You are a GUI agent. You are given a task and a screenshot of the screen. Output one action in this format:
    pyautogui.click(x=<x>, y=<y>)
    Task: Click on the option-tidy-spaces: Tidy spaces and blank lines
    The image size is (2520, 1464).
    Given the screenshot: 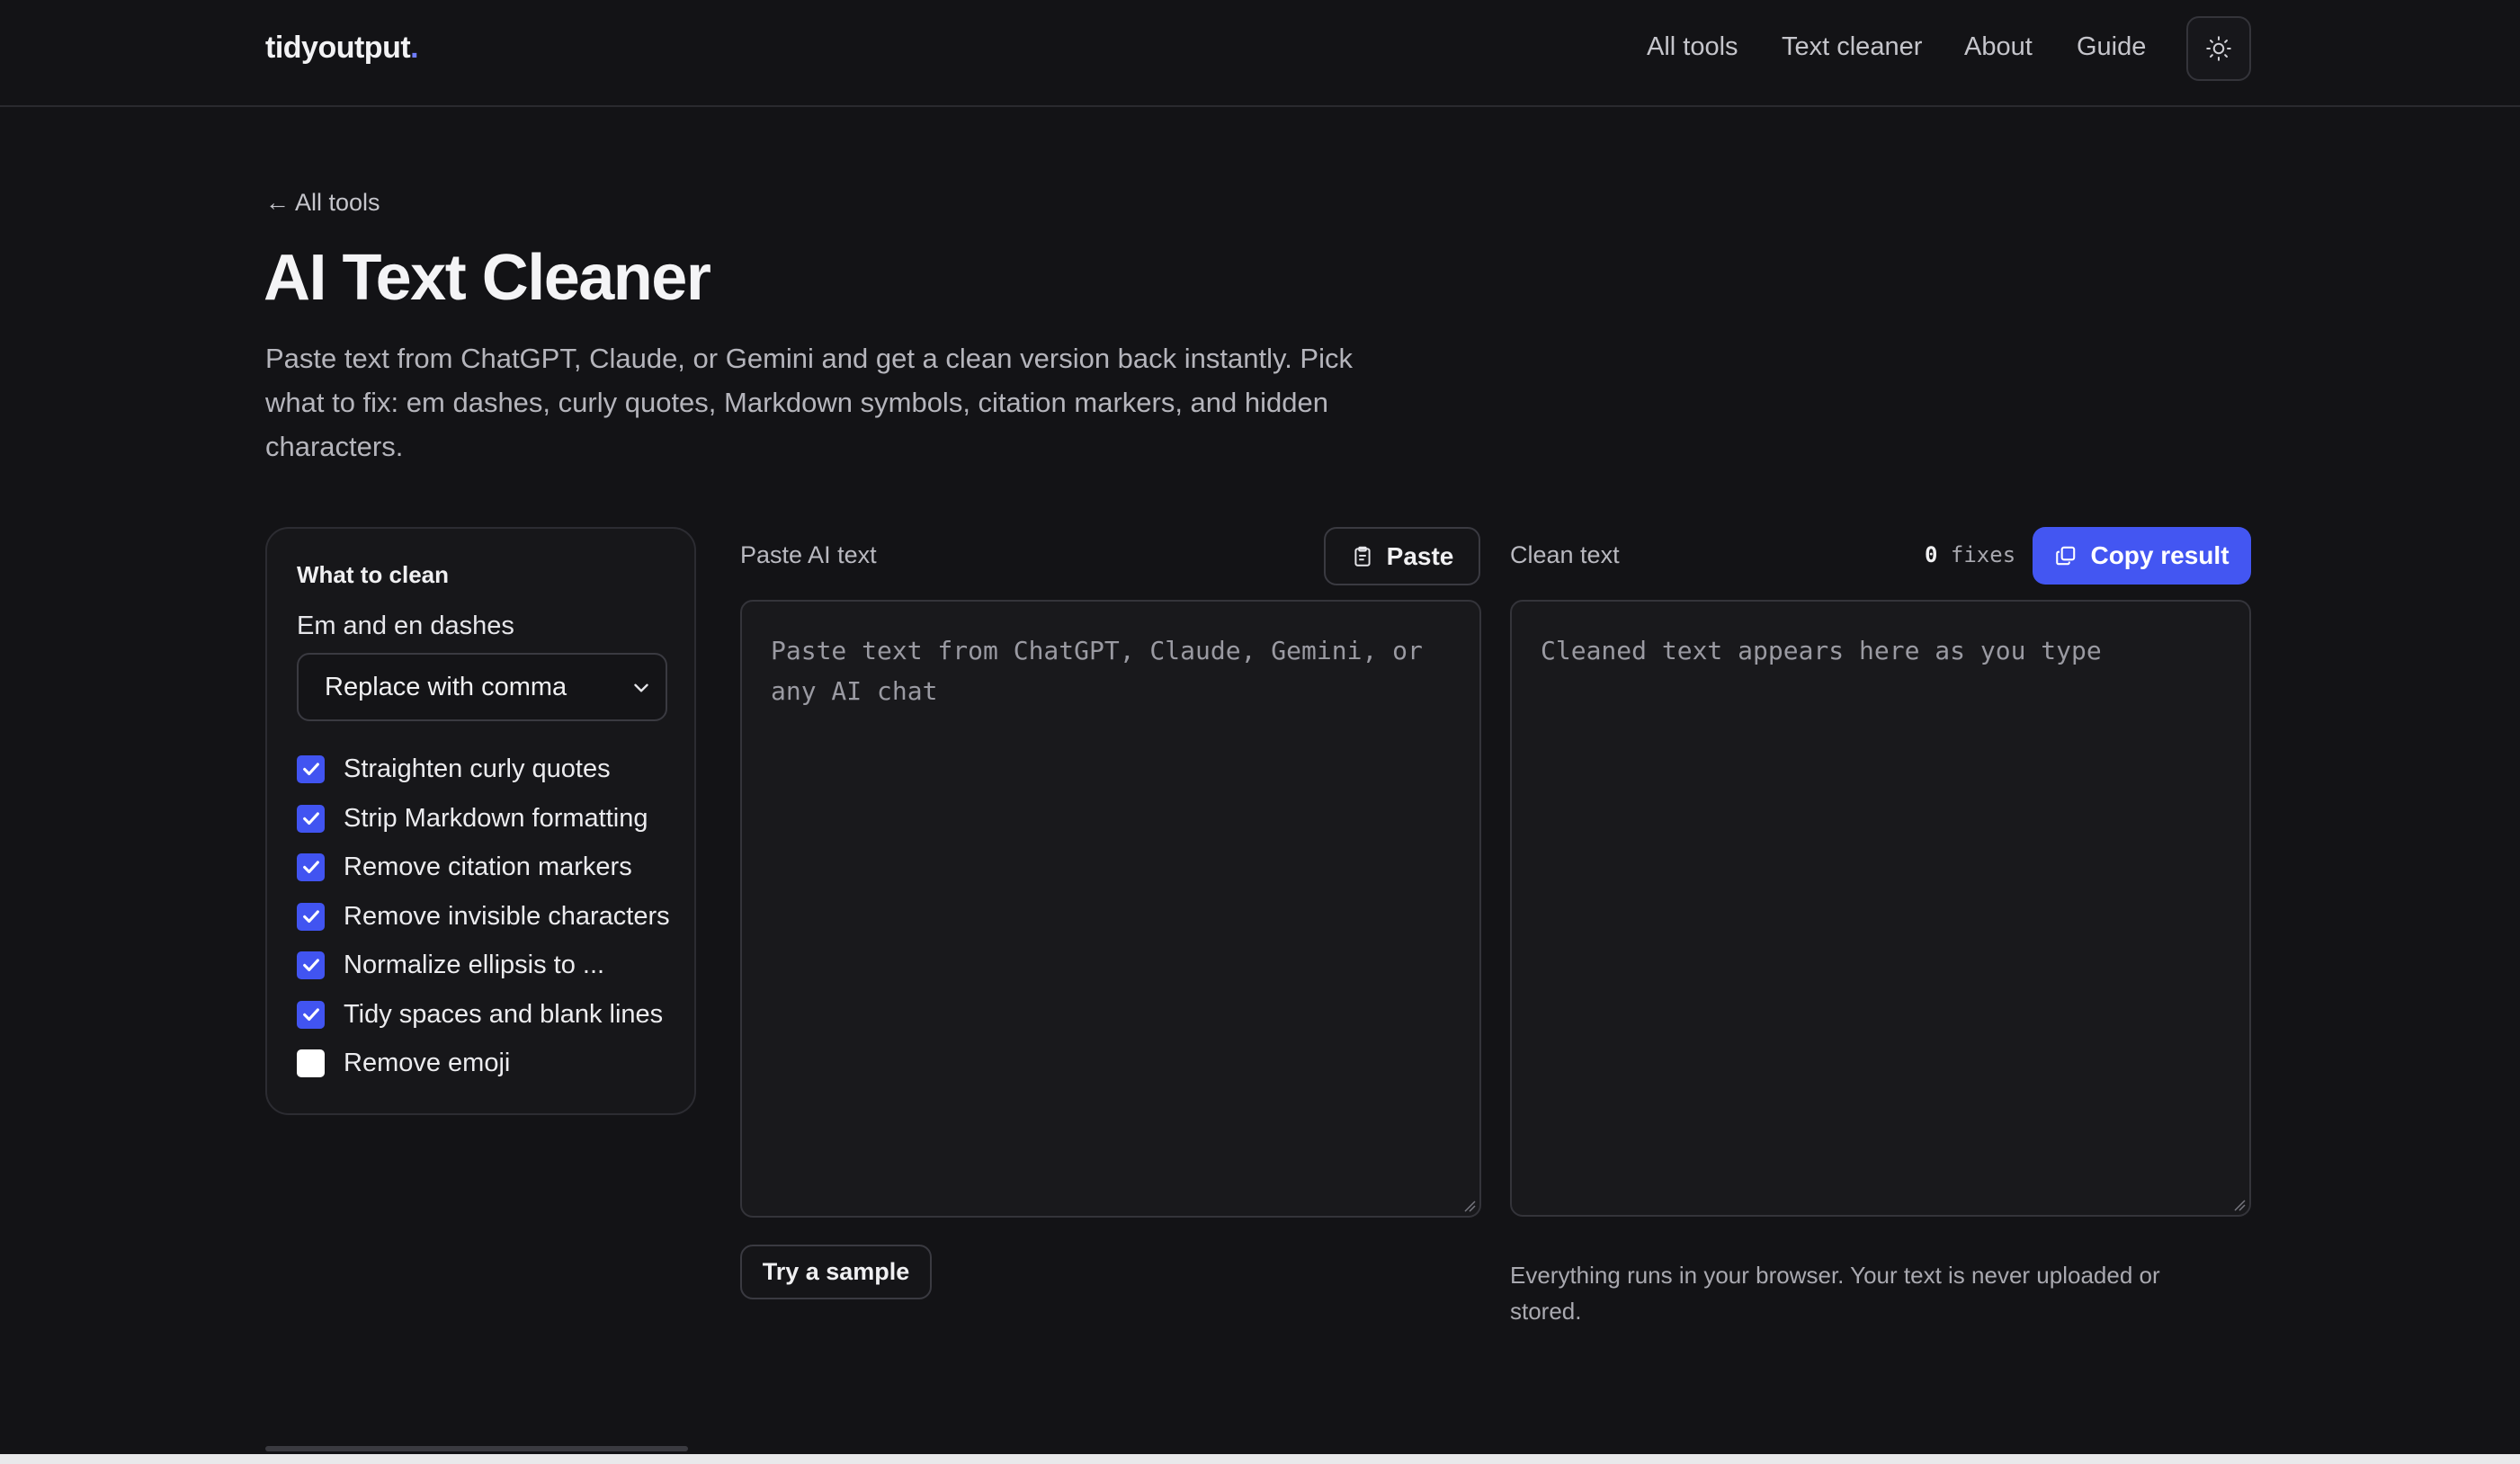 What is the action you would take?
    pyautogui.click(x=480, y=1015)
    